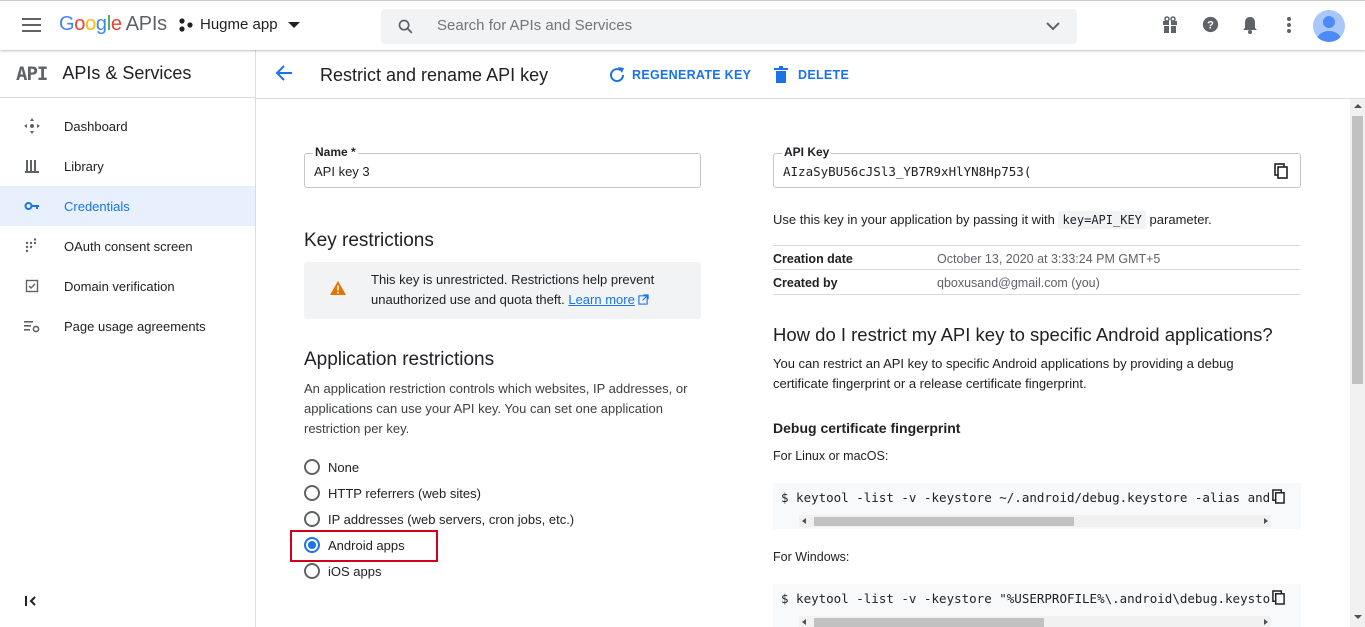  What do you see at coordinates (31, 206) in the screenshot?
I see `key-icon` at bounding box center [31, 206].